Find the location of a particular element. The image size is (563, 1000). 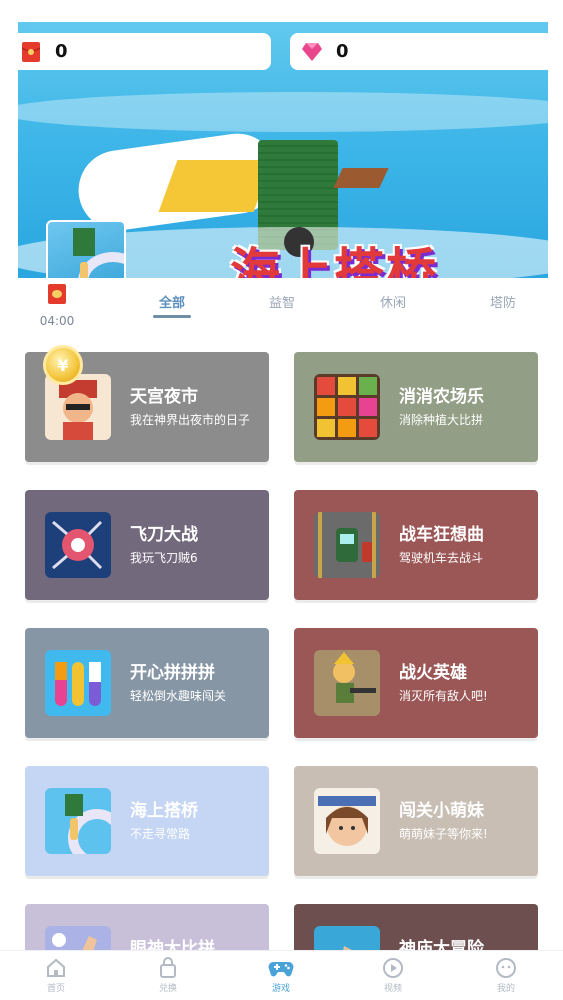

sea-bridge-icon is located at coordinates (78, 821).